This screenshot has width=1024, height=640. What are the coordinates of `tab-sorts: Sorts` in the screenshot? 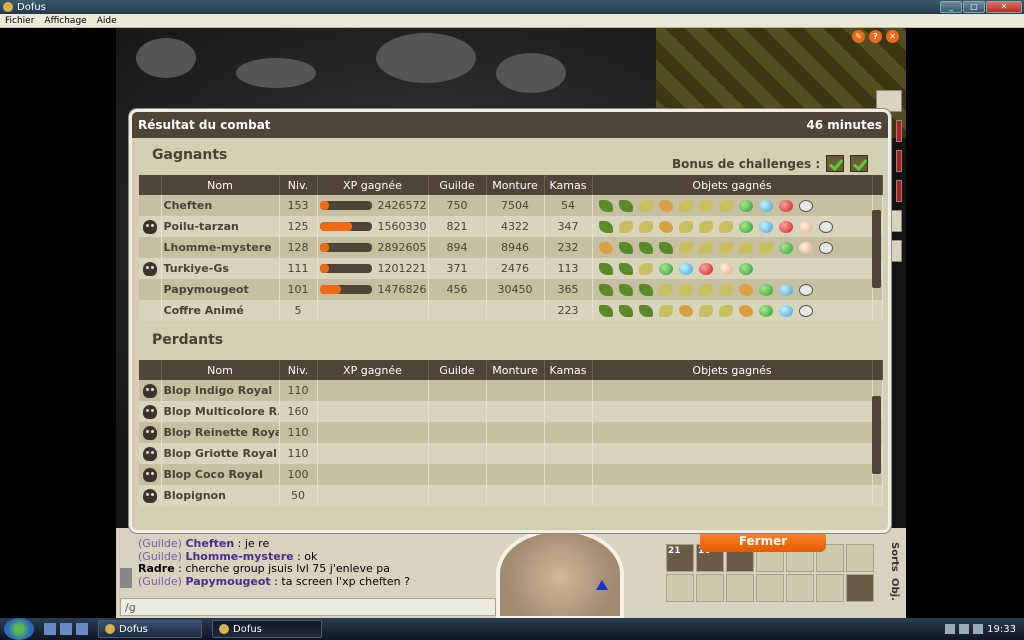 It's located at (890, 557).